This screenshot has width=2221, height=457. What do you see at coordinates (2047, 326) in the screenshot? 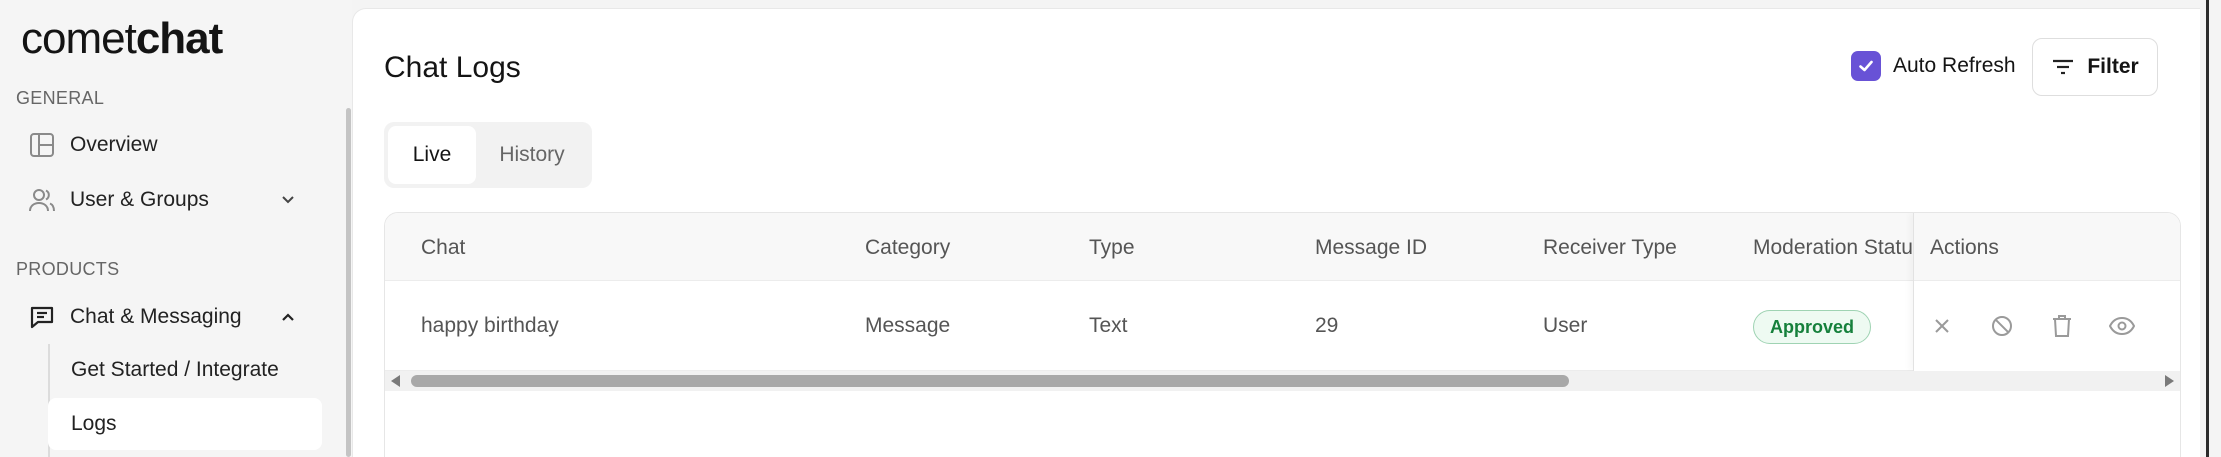
I see `actions-cell` at bounding box center [2047, 326].